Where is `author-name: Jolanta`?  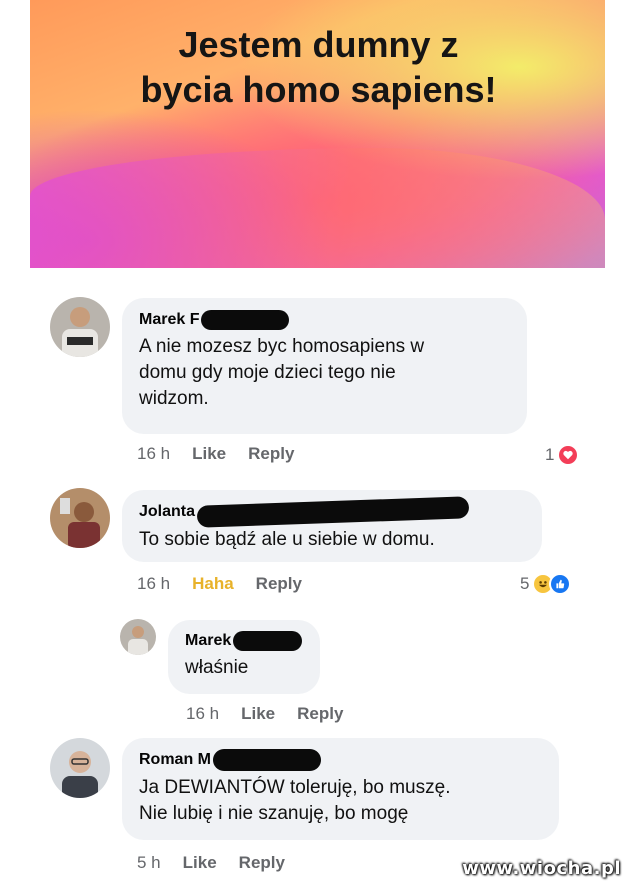 author-name: Jolanta is located at coordinates (167, 512).